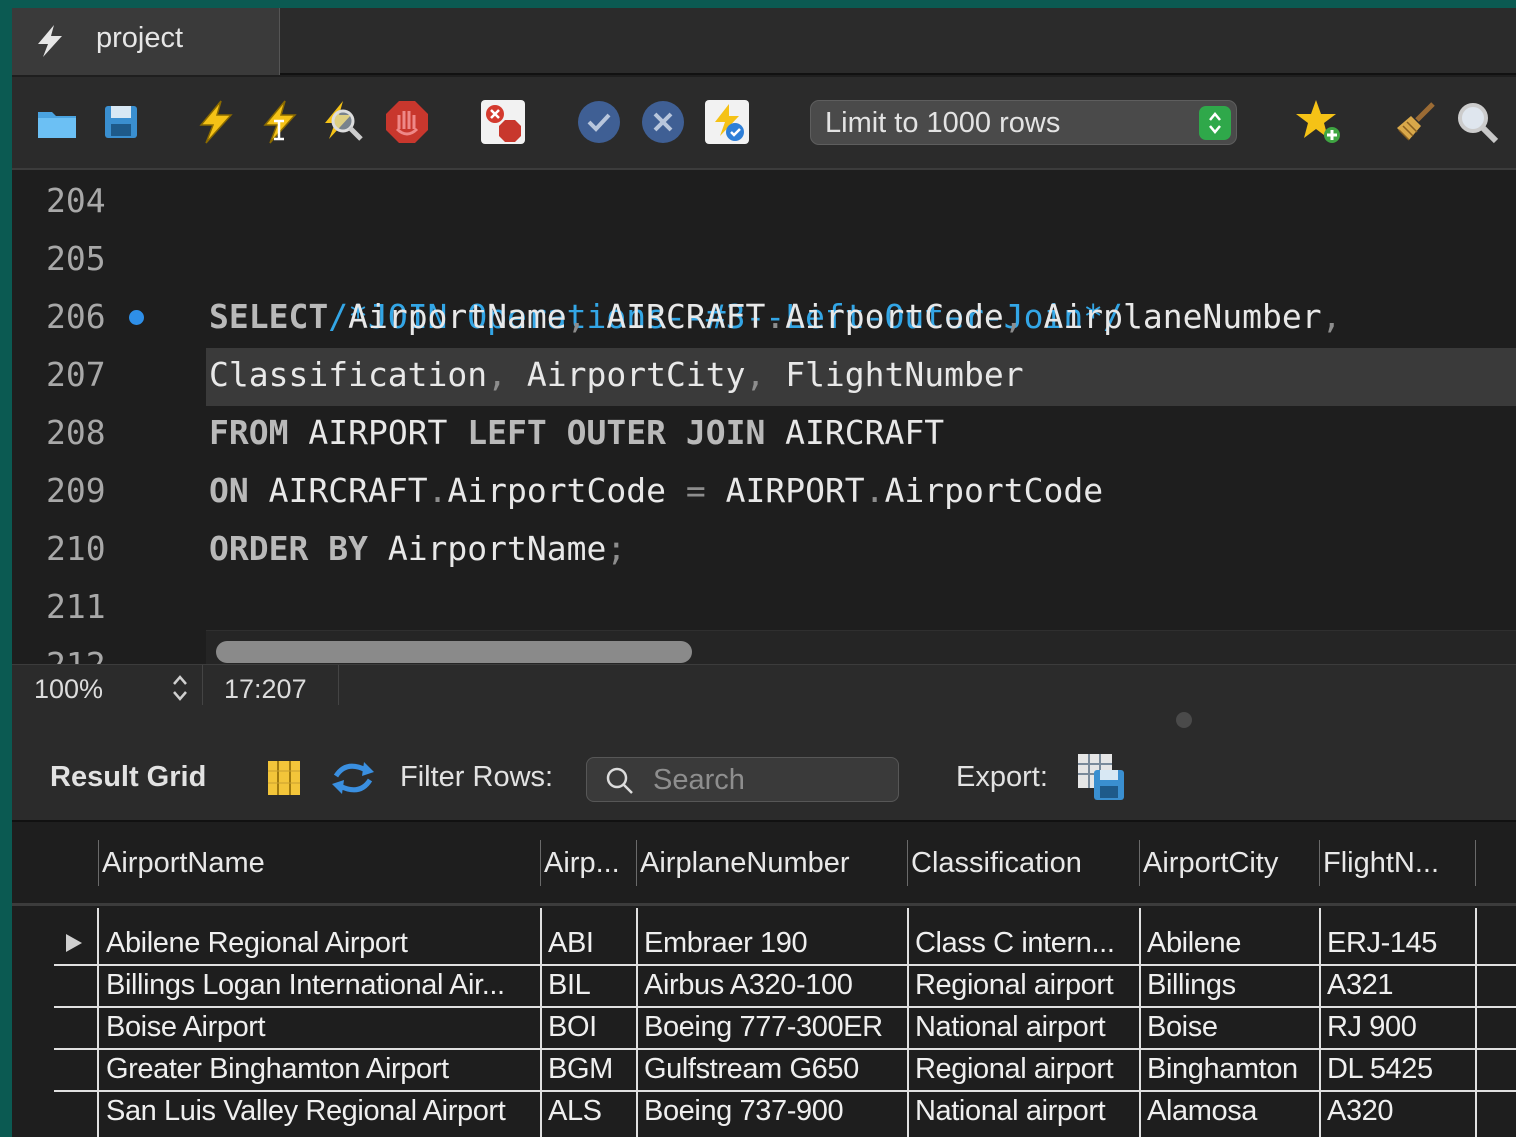  I want to click on sql-identifier: AirportCity, so click(626, 374).